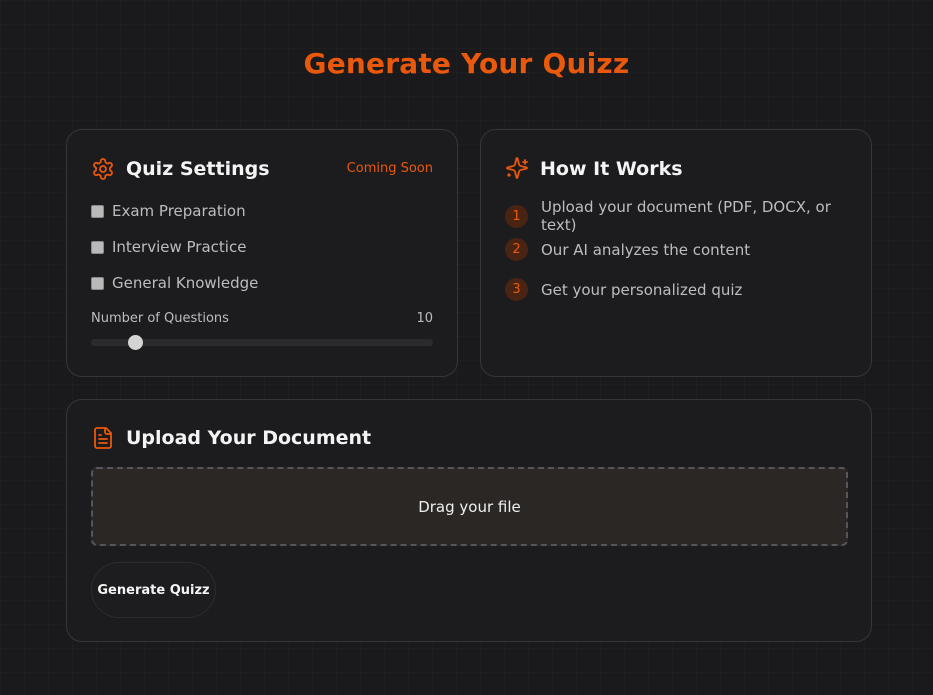 This screenshot has height=695, width=933. I want to click on step-item: 3 Get your personalized quiz, so click(623, 289).